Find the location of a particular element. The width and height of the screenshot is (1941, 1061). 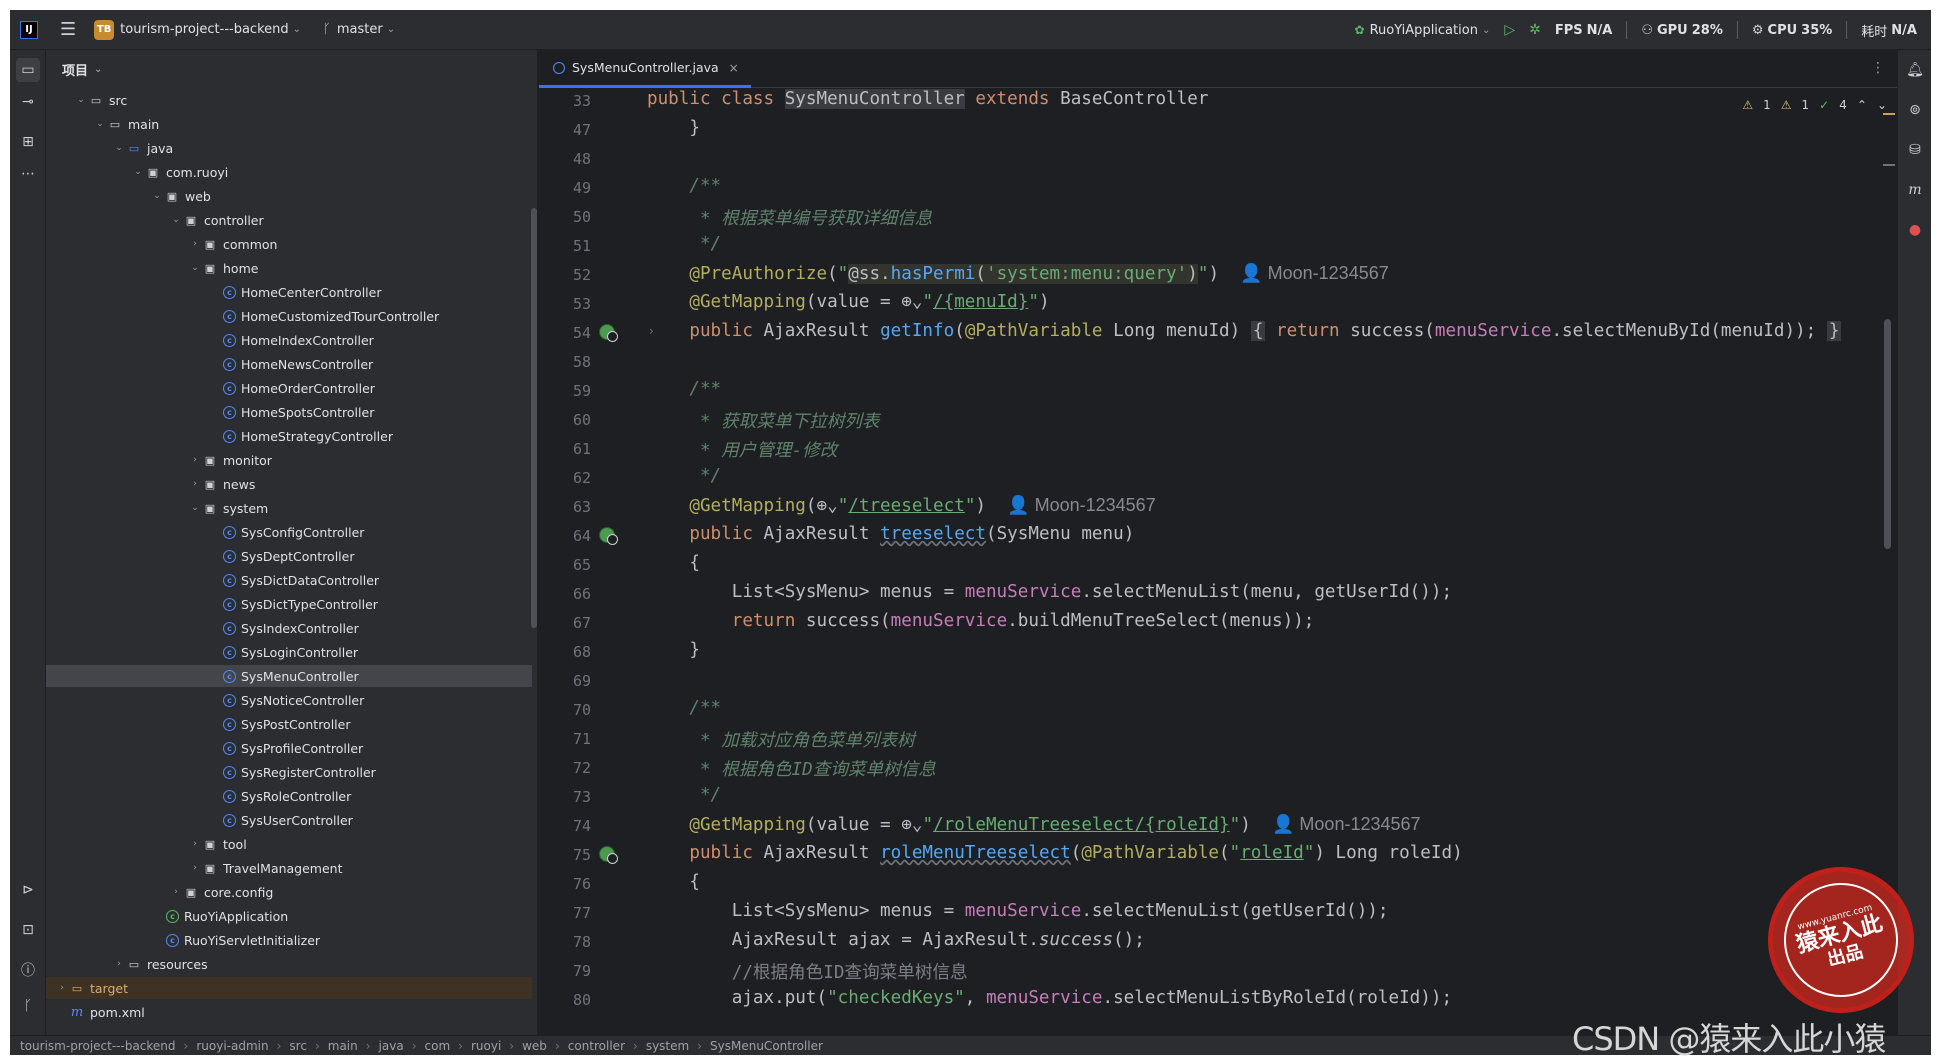

ai-assistant-icon: ⊚ is located at coordinates (1915, 110).